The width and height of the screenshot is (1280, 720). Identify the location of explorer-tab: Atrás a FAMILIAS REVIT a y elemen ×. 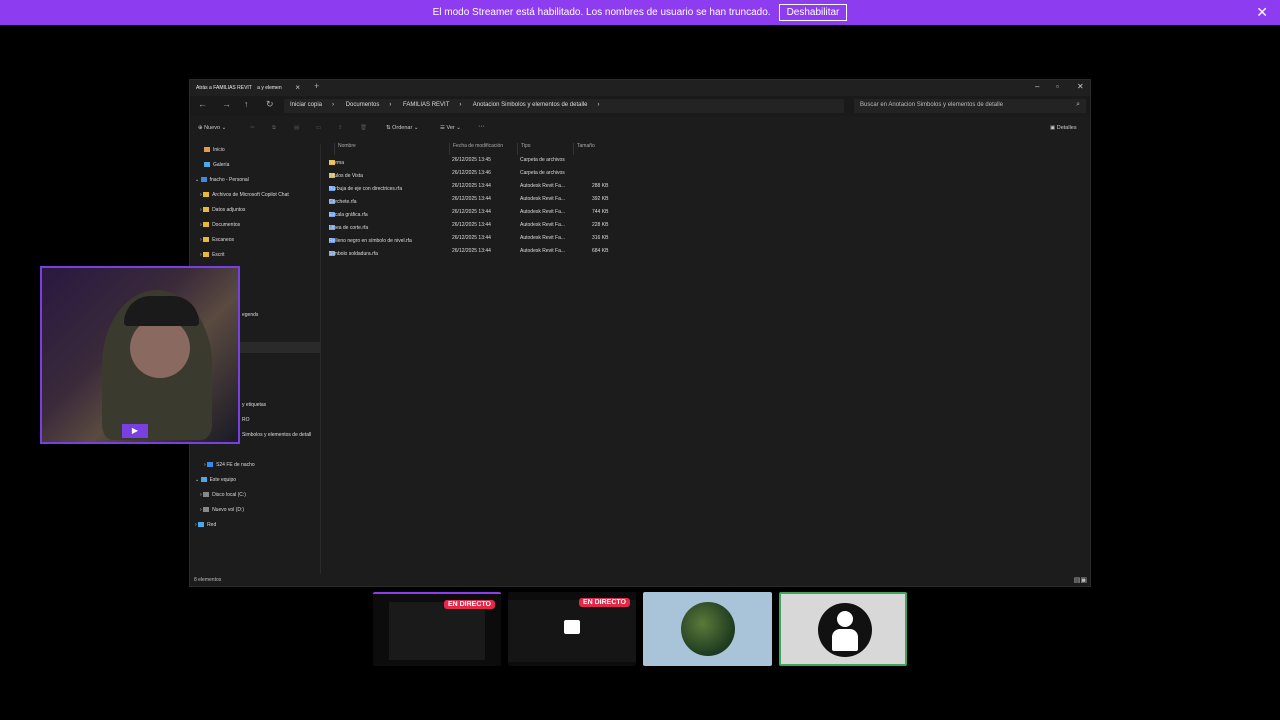
(248, 89).